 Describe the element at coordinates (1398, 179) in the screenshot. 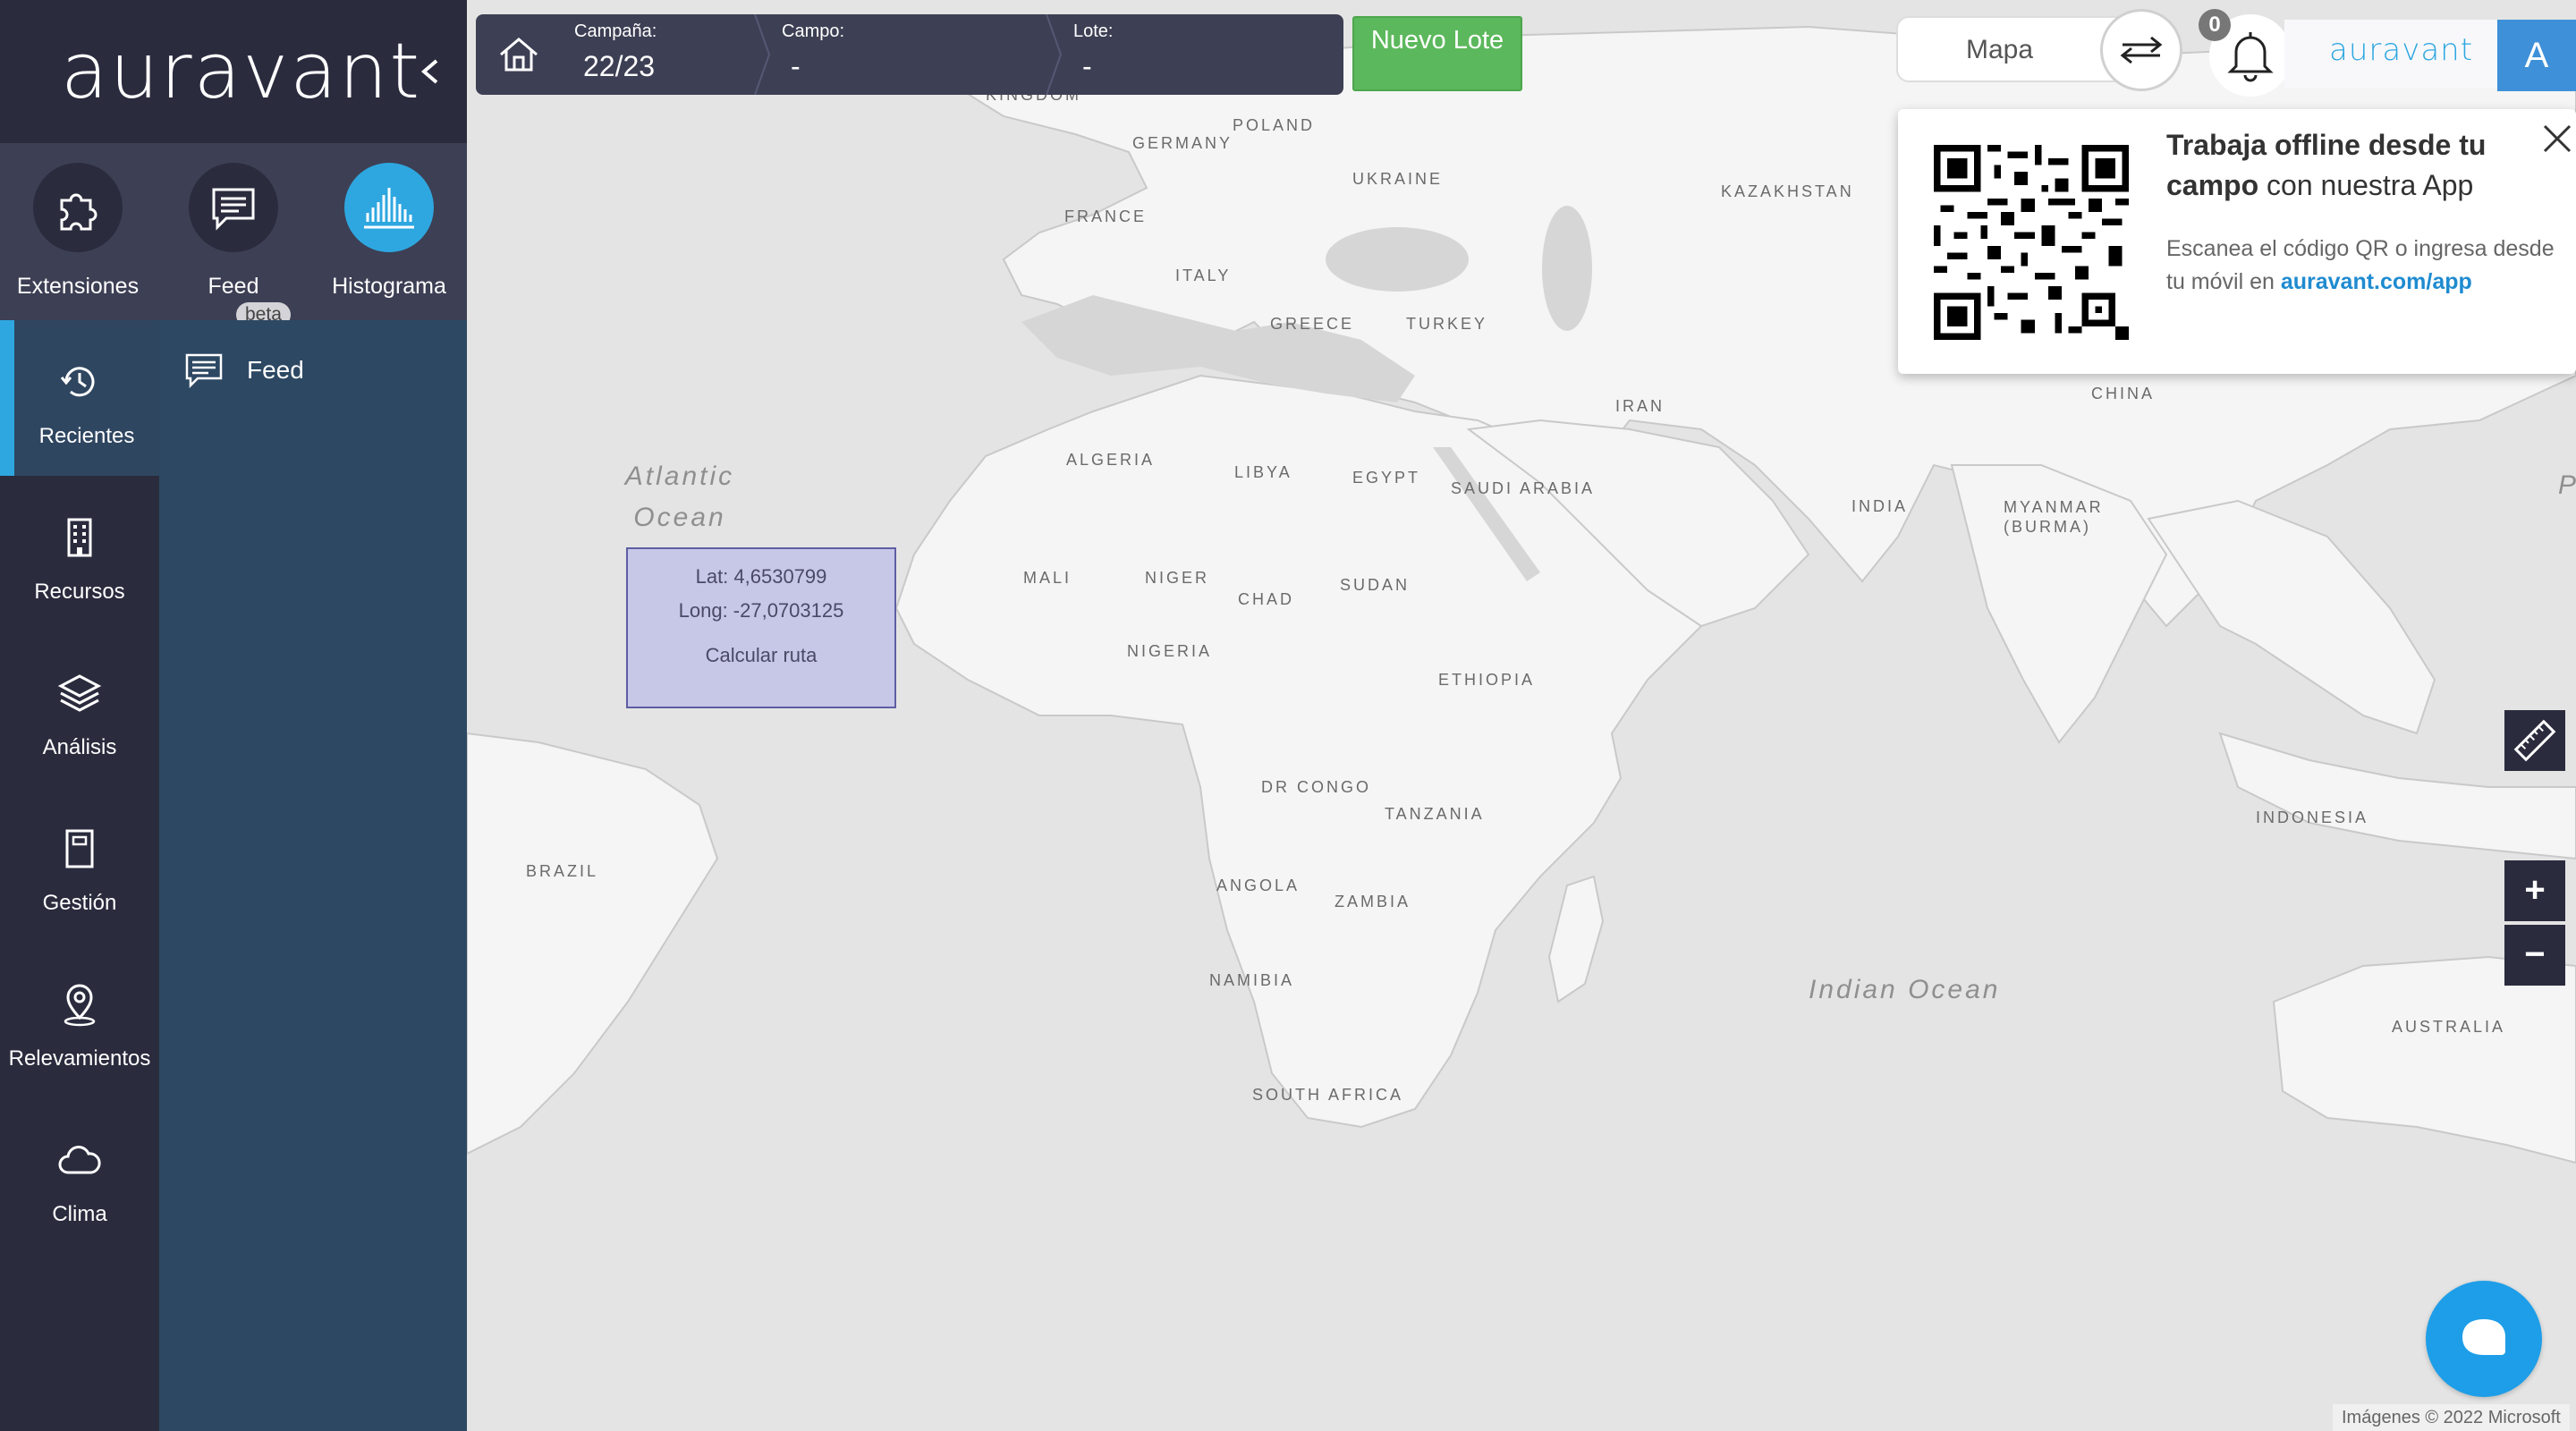

I see `map-label-ukraine: UKRAINE` at that location.